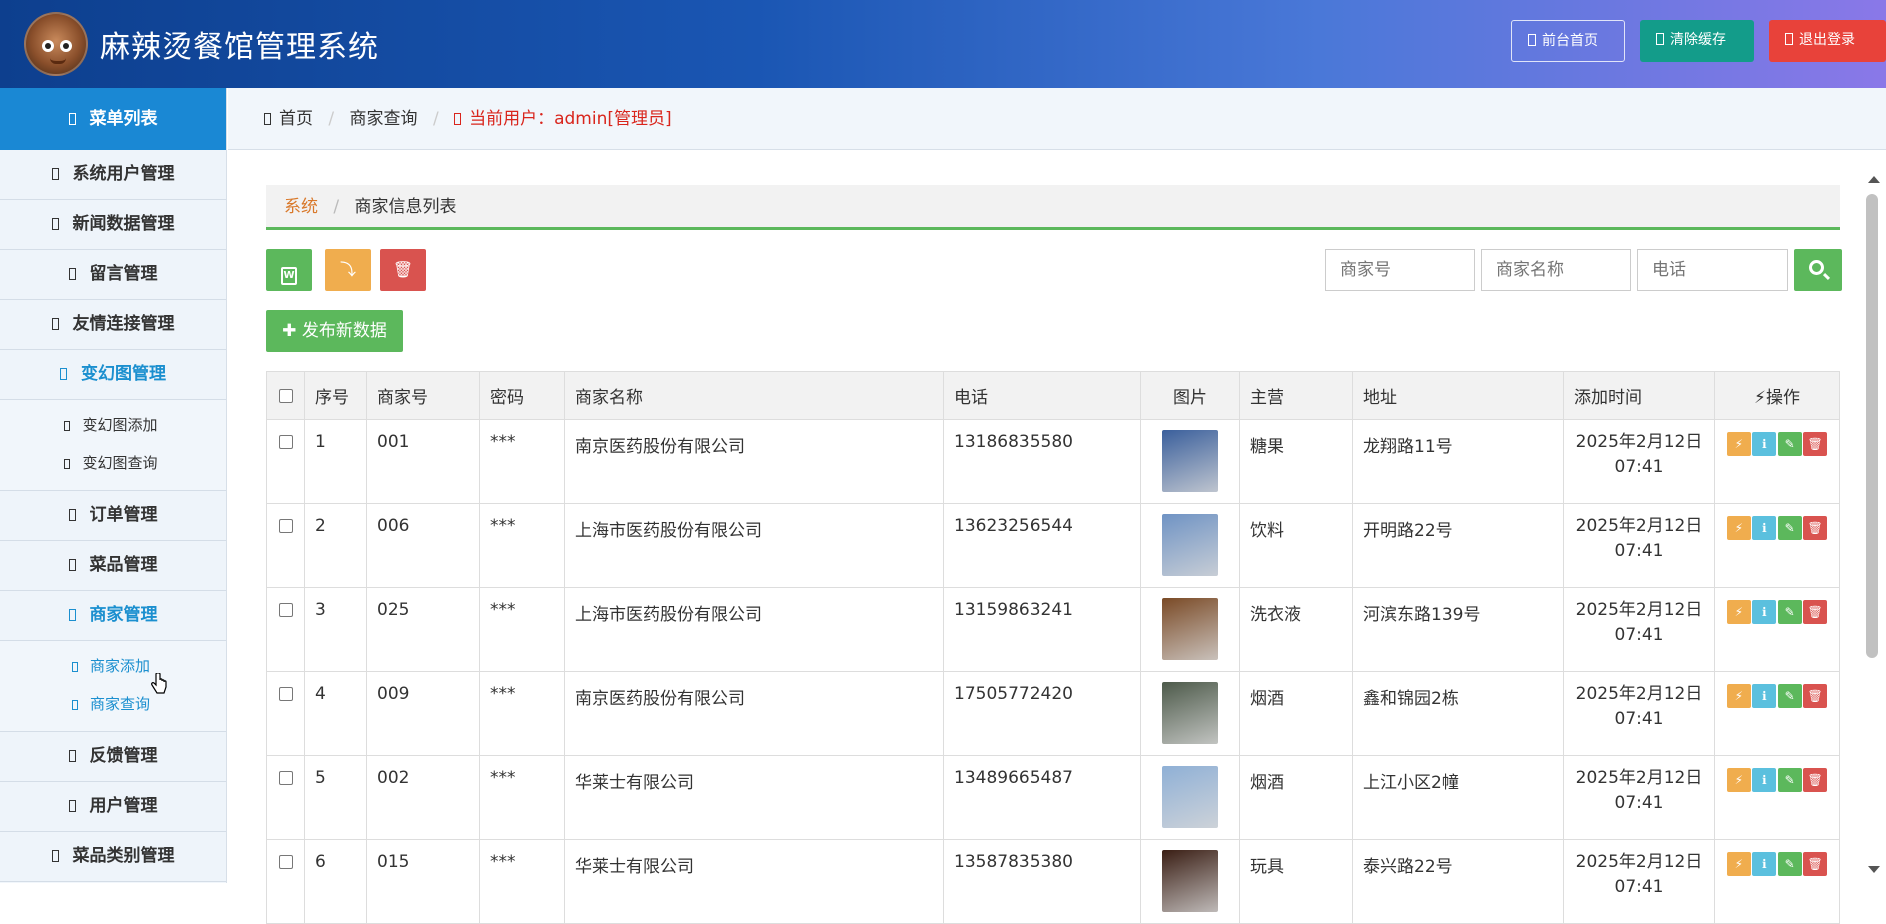 Image resolution: width=1886 pixels, height=924 pixels. Describe the element at coordinates (1639, 461) in the screenshot. I see `cell-added-time: 2025年2月12日 07:41` at that location.